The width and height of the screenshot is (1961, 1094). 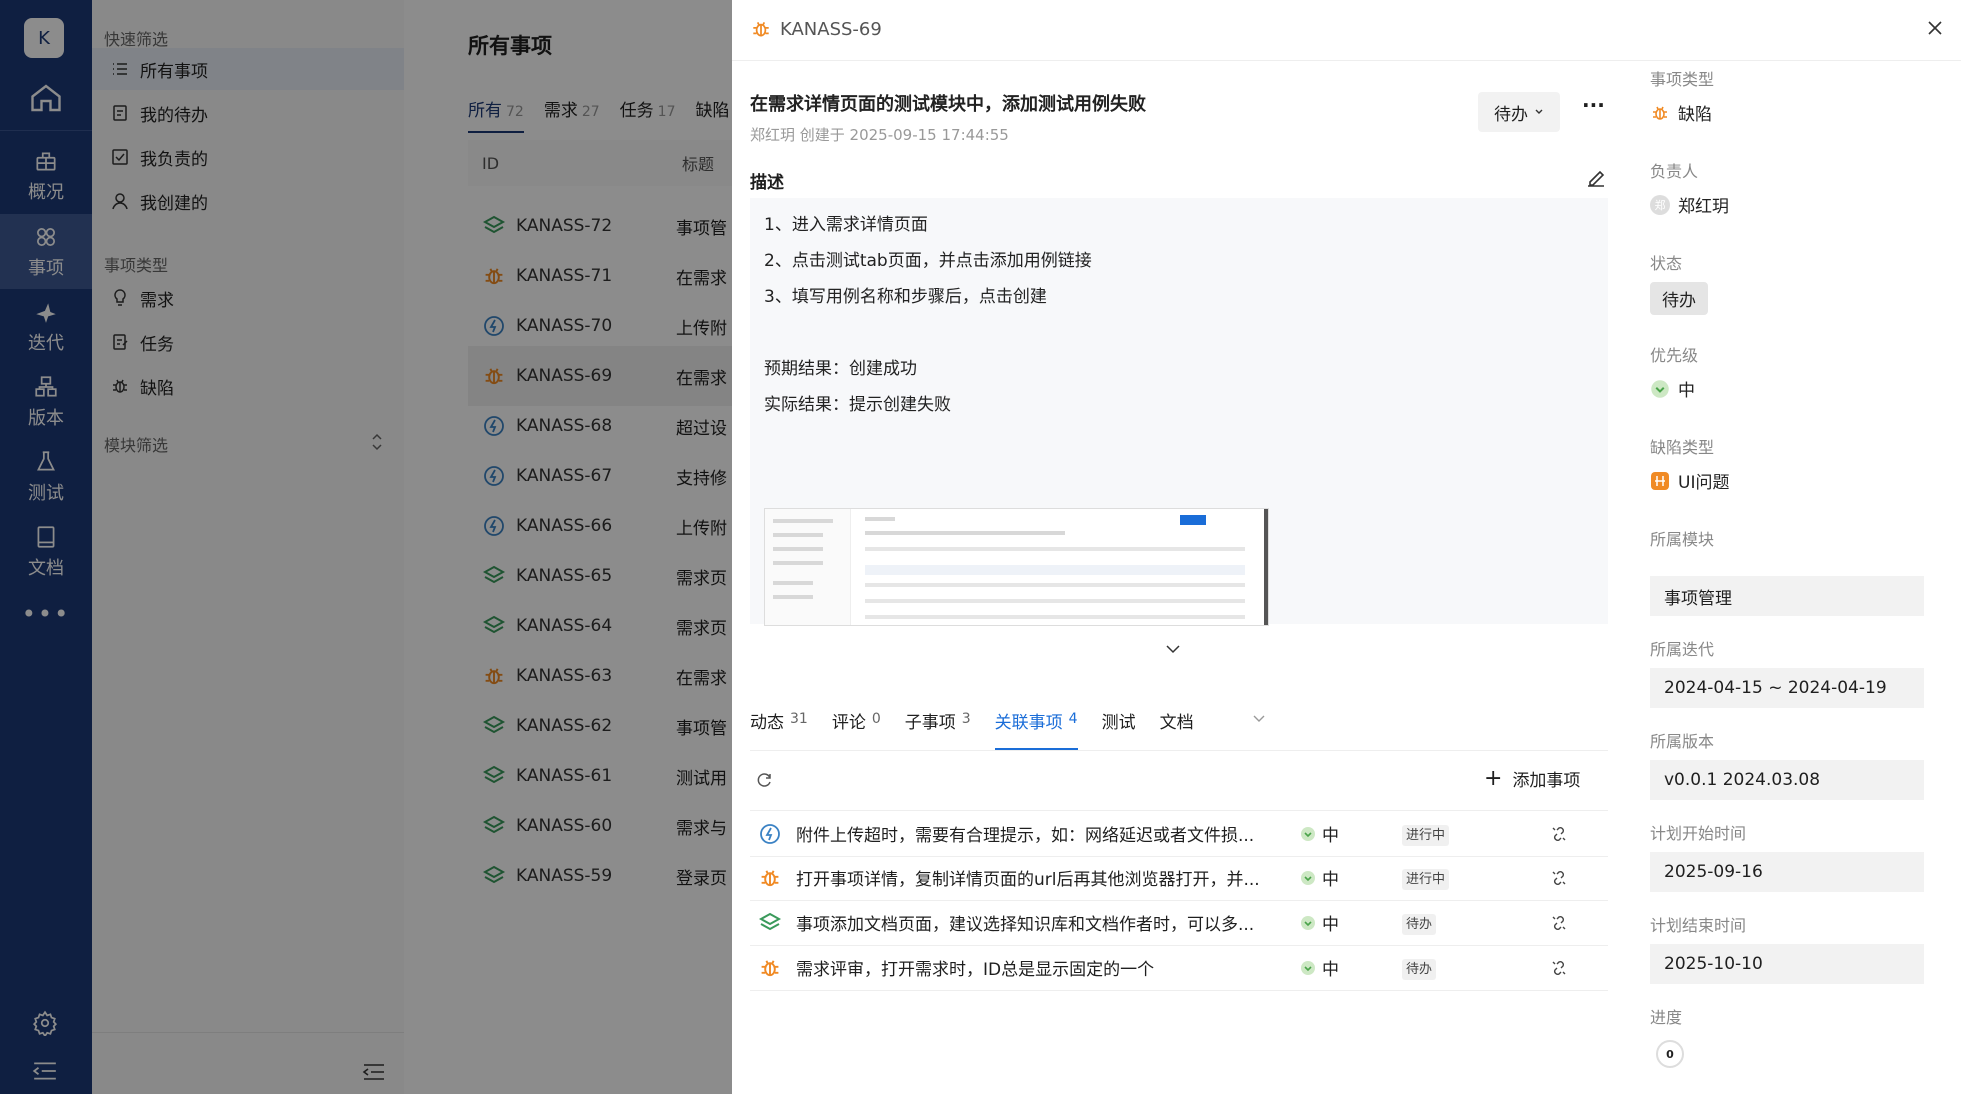 What do you see at coordinates (1493, 778) in the screenshot?
I see `plus-icon: +` at bounding box center [1493, 778].